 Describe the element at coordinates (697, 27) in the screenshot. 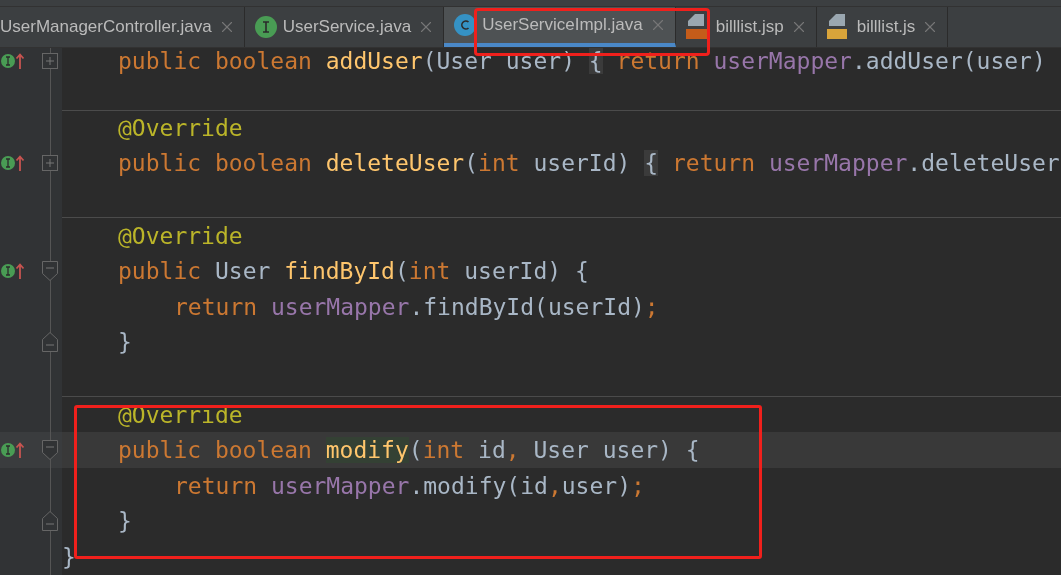

I see `file-icon` at that location.